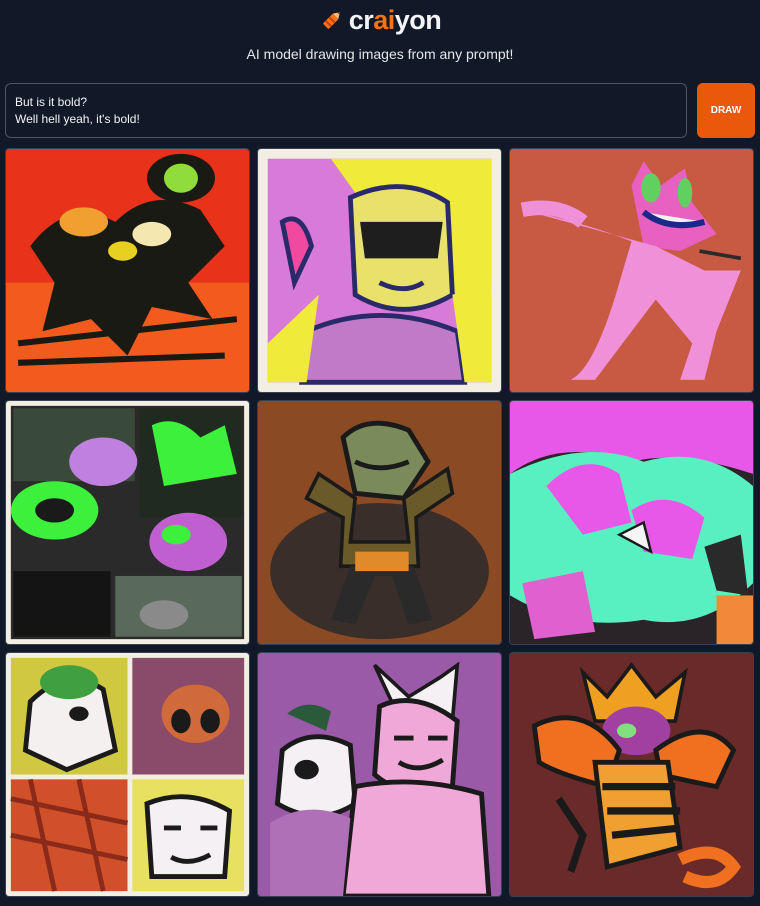 This screenshot has width=760, height=906. Describe the element at coordinates (395, 20) in the screenshot. I see `brand-name: craiyon` at that location.